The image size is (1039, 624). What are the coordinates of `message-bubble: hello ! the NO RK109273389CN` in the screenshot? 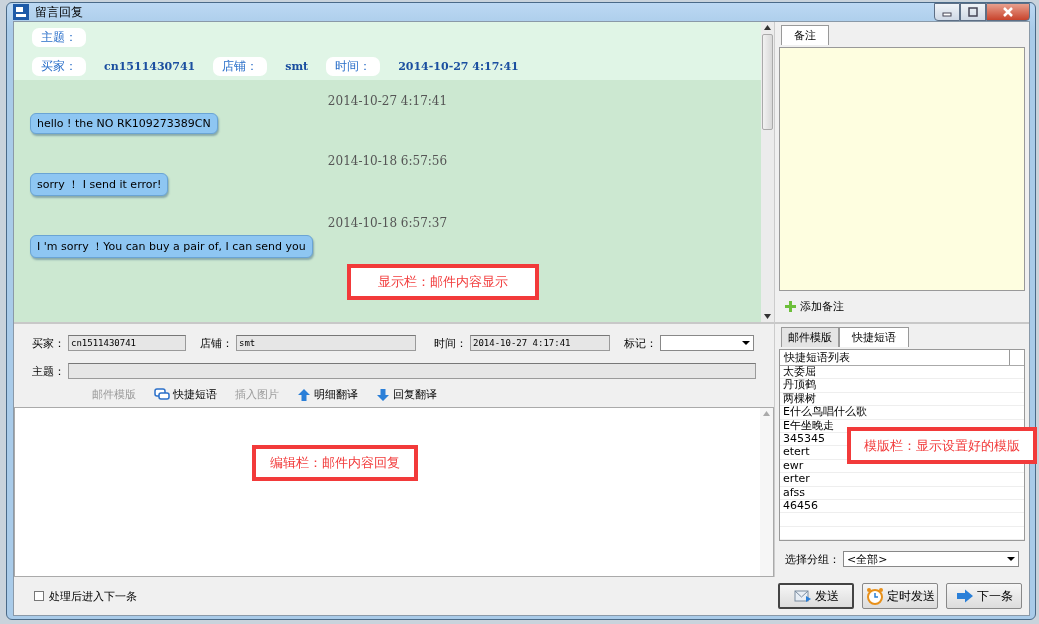 It's located at (124, 123).